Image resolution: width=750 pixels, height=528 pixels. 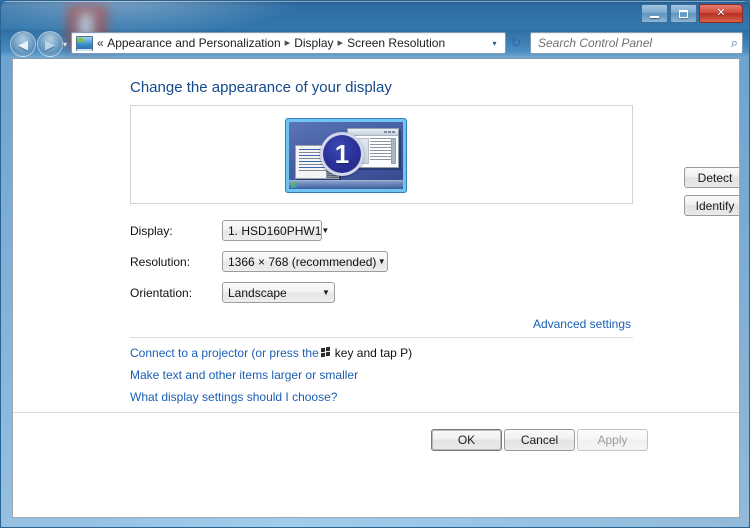 I want to click on recent-pages-dropdown: ▾, so click(x=65, y=44).